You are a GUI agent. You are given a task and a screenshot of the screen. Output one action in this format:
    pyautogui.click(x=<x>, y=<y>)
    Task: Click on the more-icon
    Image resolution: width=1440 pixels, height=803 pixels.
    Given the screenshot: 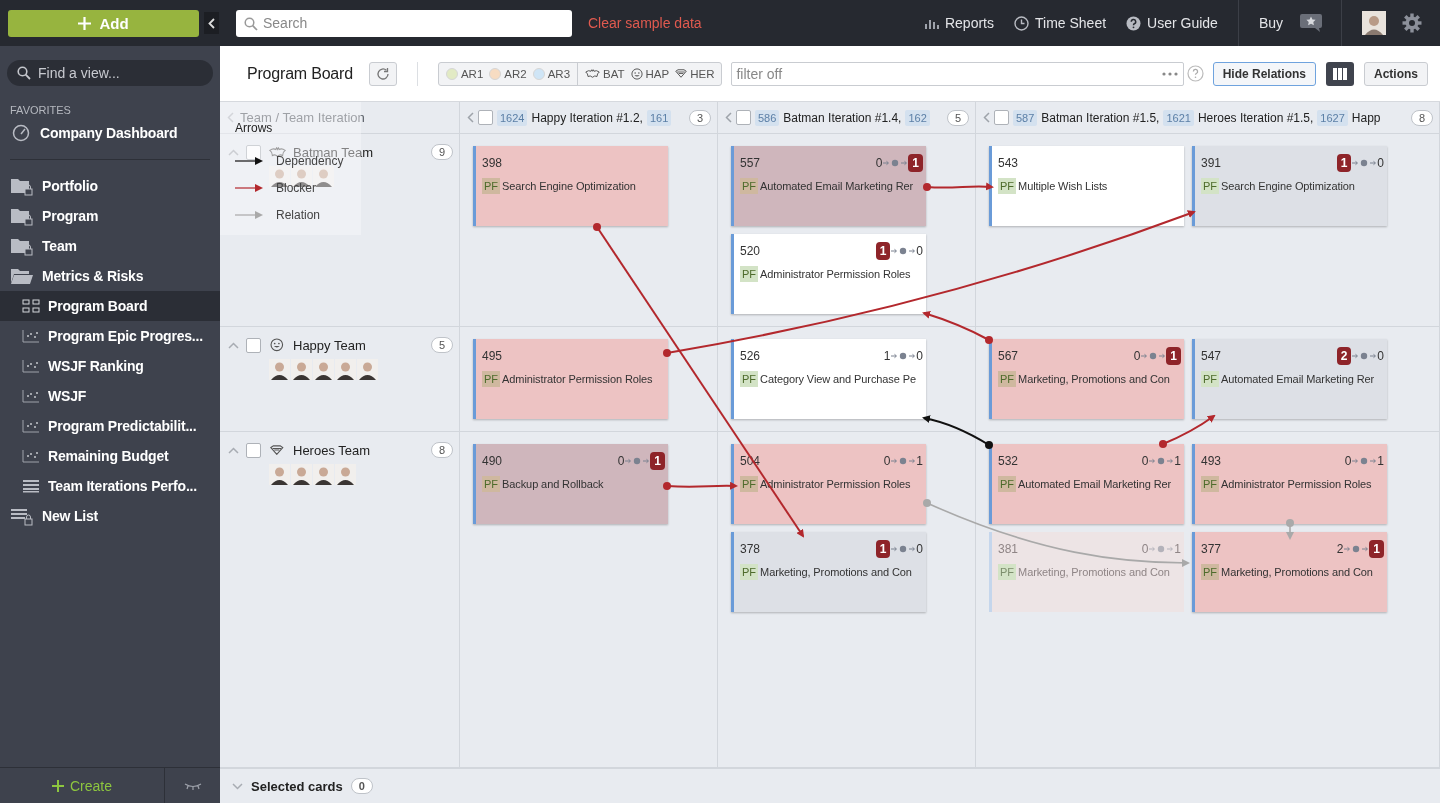 What is the action you would take?
    pyautogui.click(x=1169, y=73)
    